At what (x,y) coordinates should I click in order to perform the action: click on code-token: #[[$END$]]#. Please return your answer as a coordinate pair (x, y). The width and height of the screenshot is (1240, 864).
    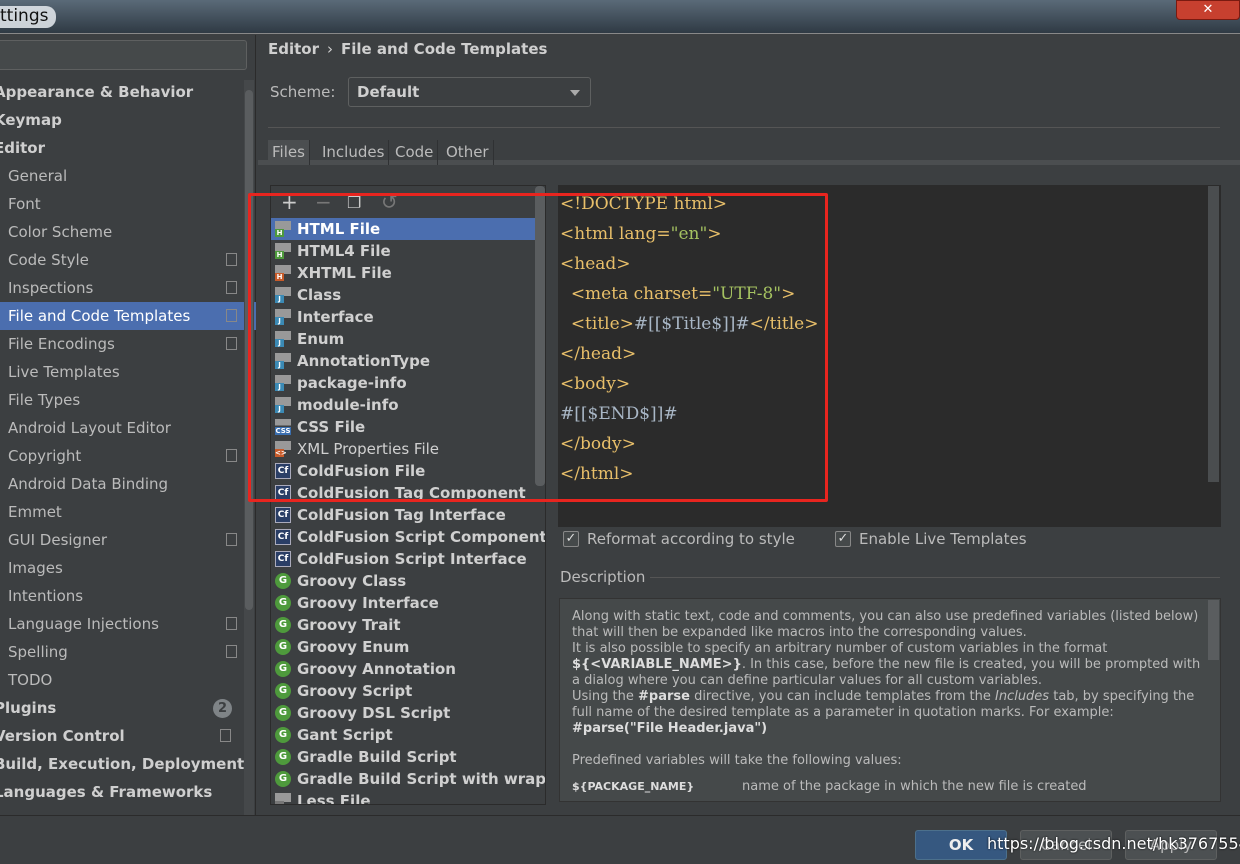
    Looking at the image, I should click on (619, 414).